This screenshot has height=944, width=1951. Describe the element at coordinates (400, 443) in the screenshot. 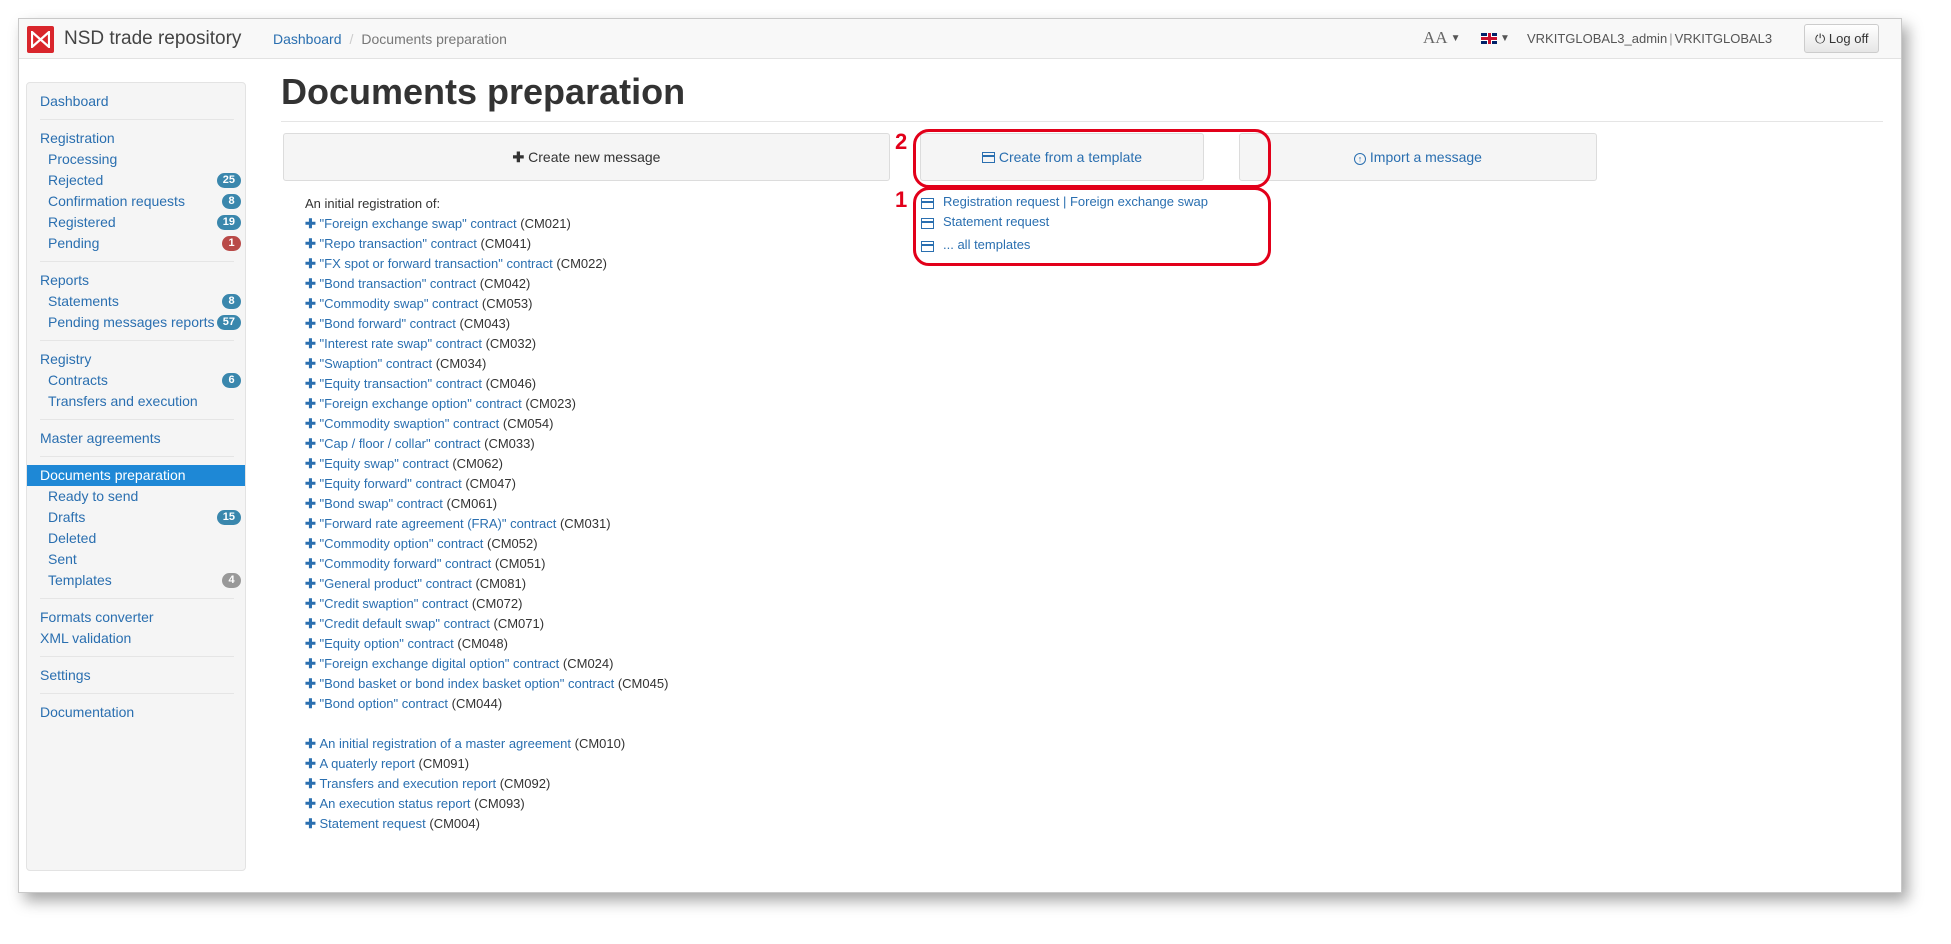

I see `registration-link: "Cap / floor / collar" contract` at that location.